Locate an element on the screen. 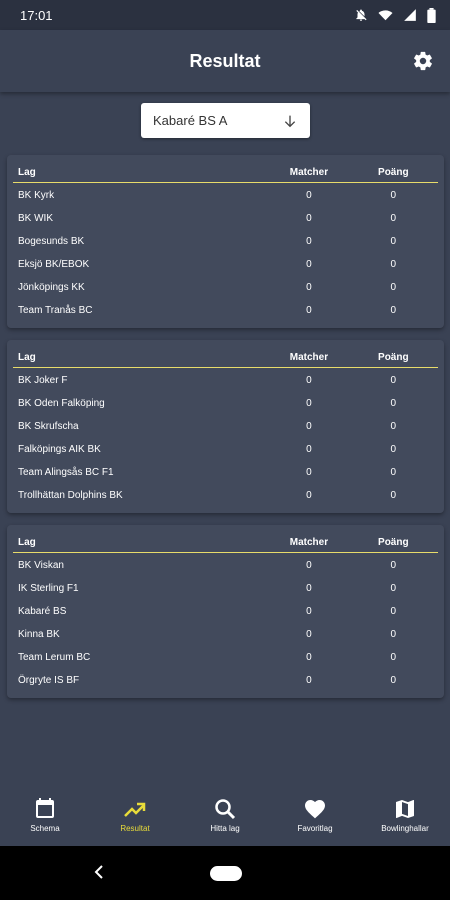  team-name: Team Tranås BC is located at coordinates (55, 310).